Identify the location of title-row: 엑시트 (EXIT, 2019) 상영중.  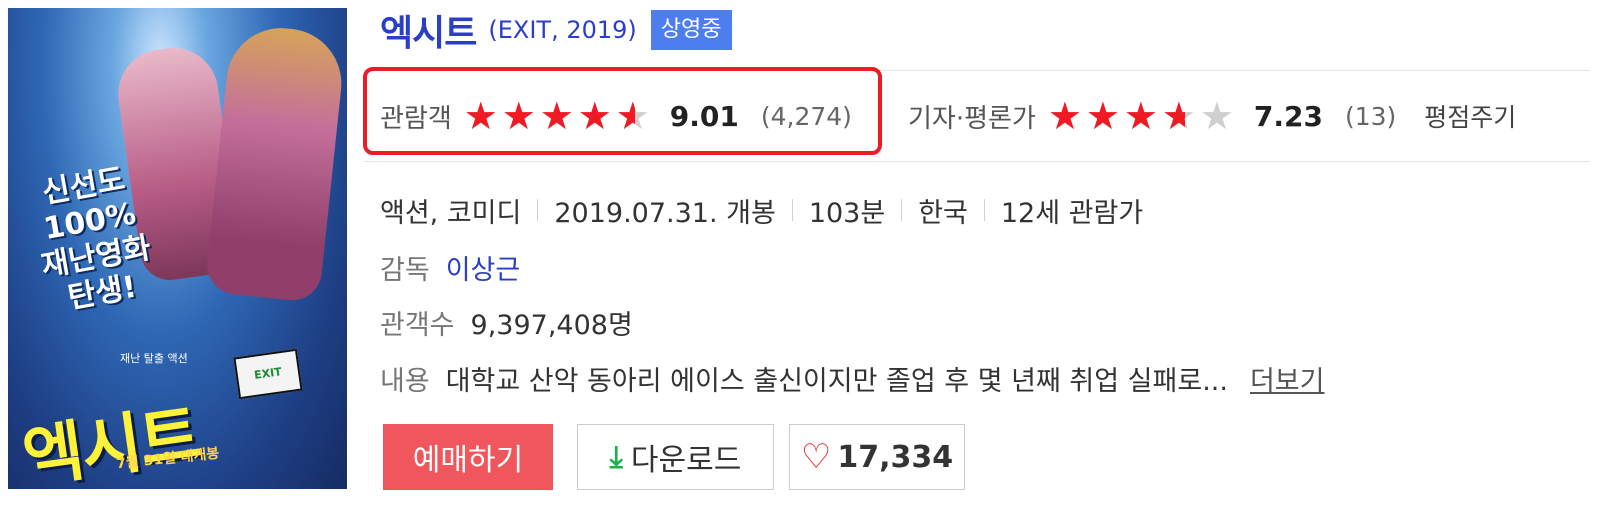
(556, 30).